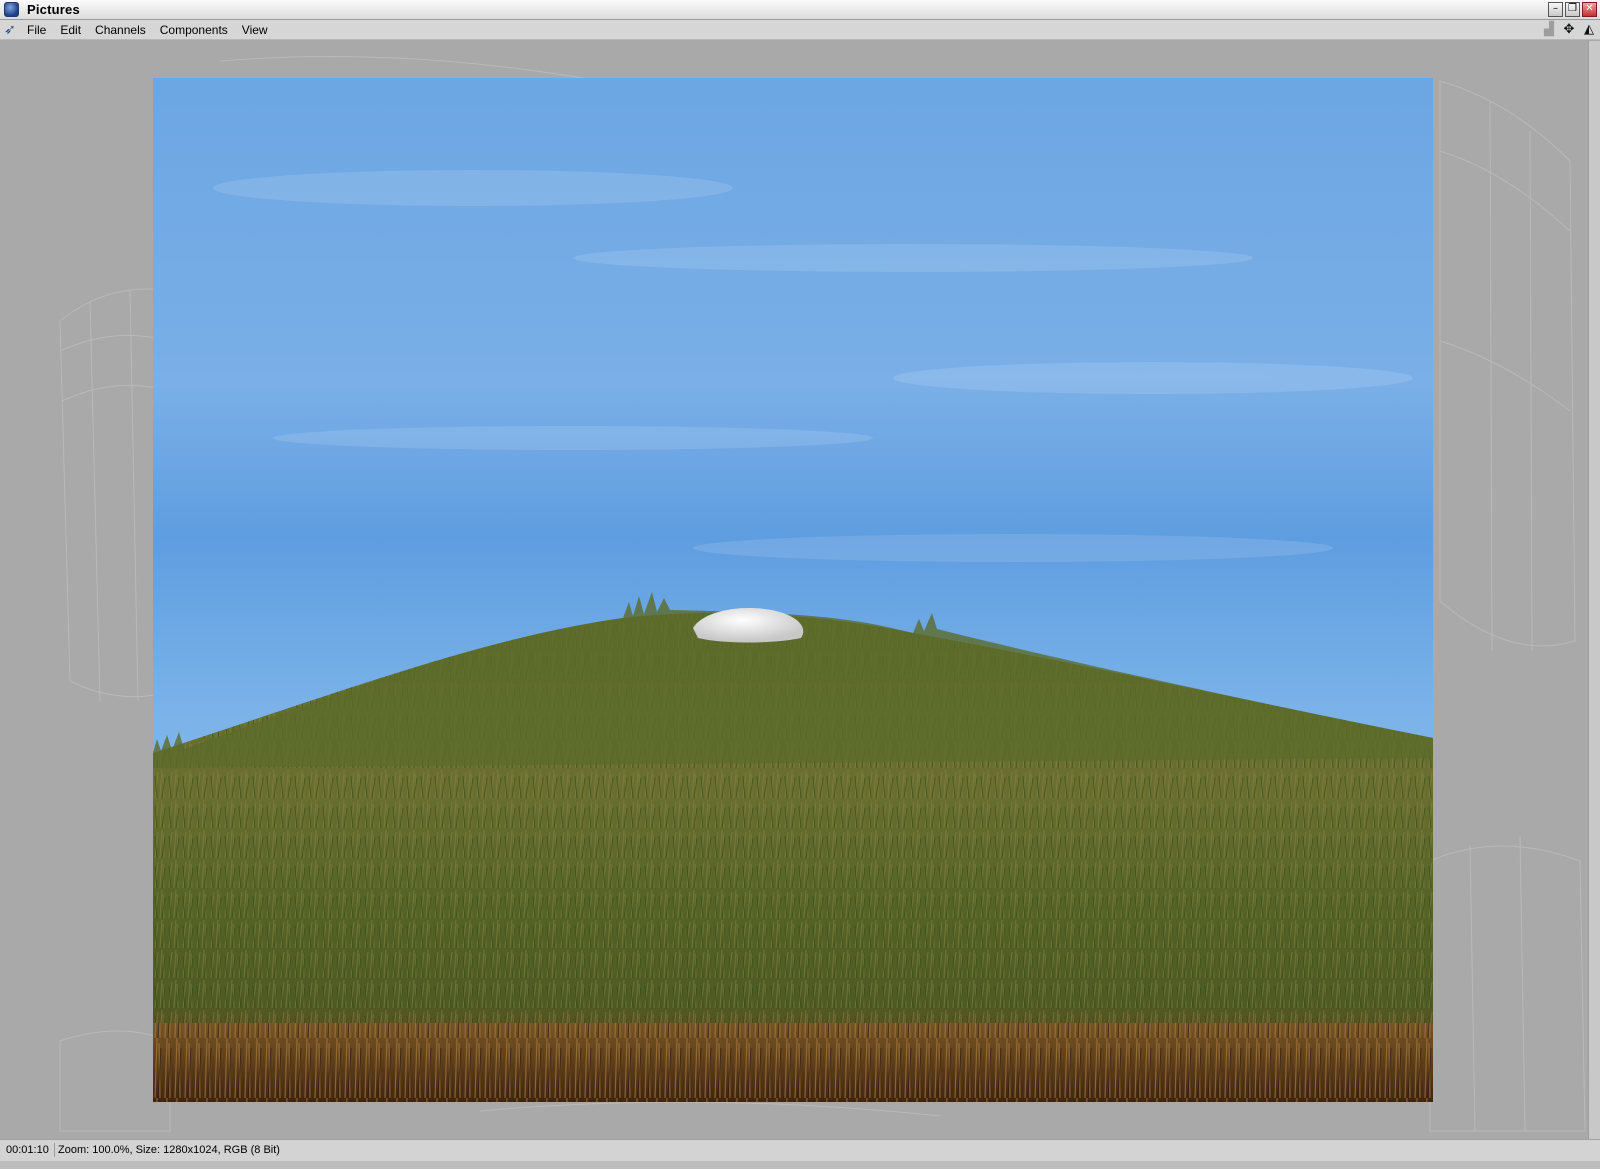 The height and width of the screenshot is (1169, 1600). I want to click on close-button: ✕, so click(1589, 9).